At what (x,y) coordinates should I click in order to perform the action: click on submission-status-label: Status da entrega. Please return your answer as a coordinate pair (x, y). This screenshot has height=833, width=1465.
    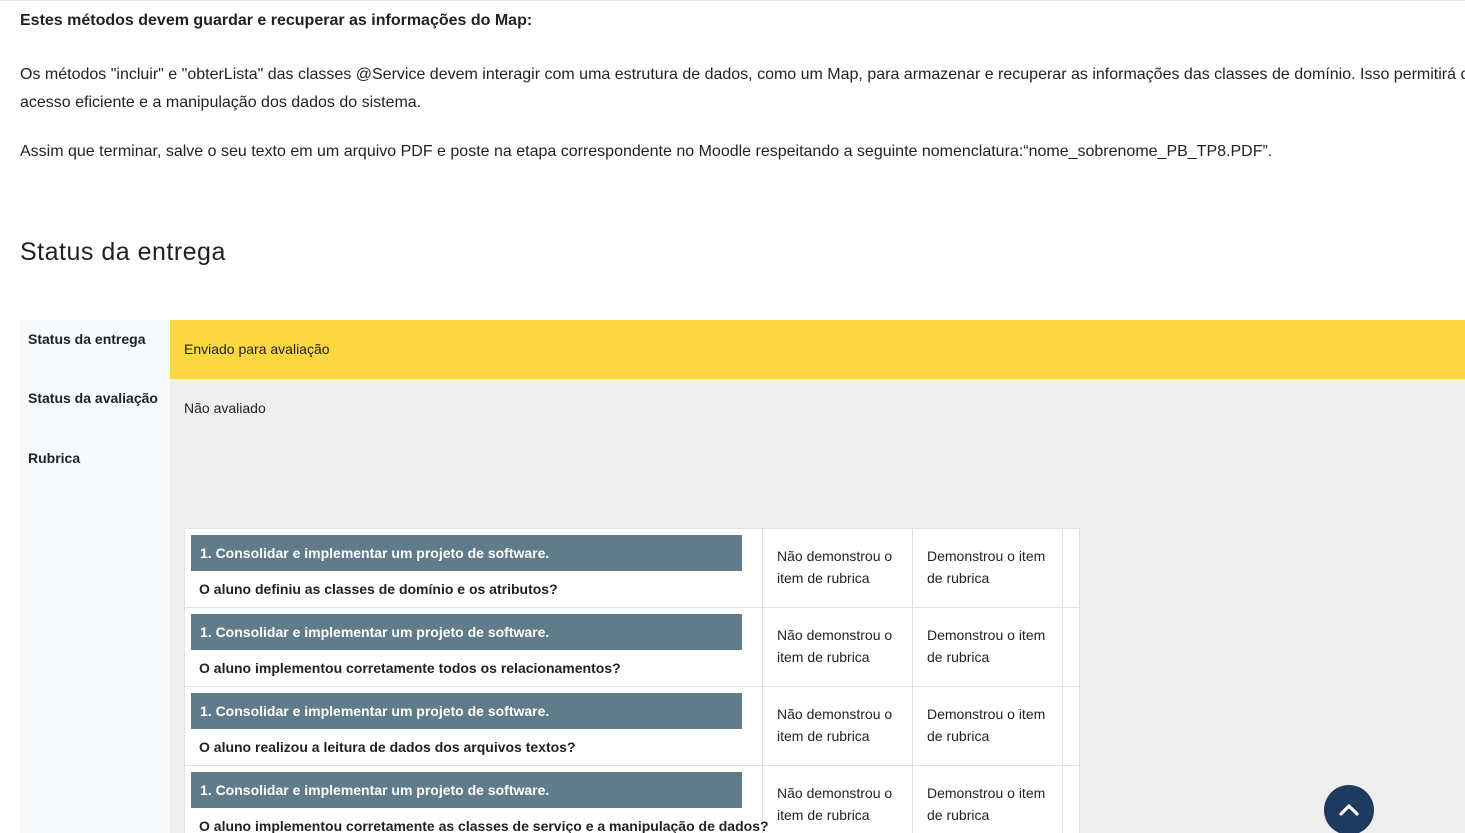
    Looking at the image, I should click on (95, 349).